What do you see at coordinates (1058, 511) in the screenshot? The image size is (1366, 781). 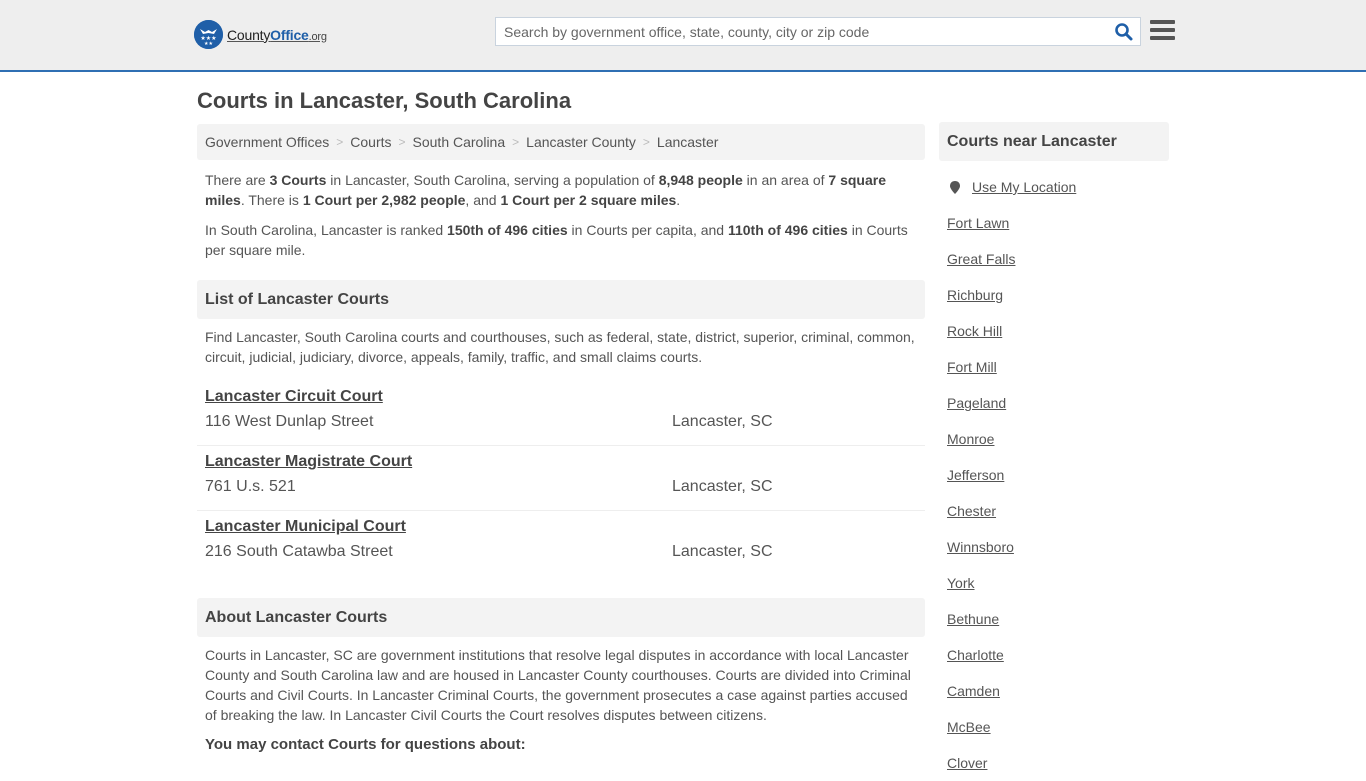 I see `sidebar-item-chester: Chester` at bounding box center [1058, 511].